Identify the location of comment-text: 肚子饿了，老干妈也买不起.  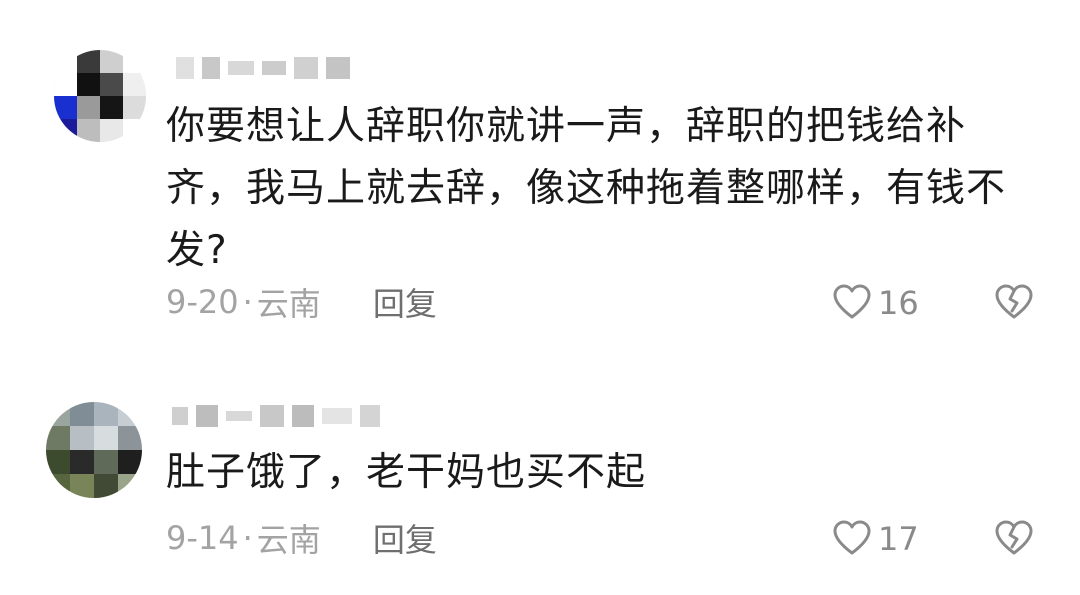
(406, 472).